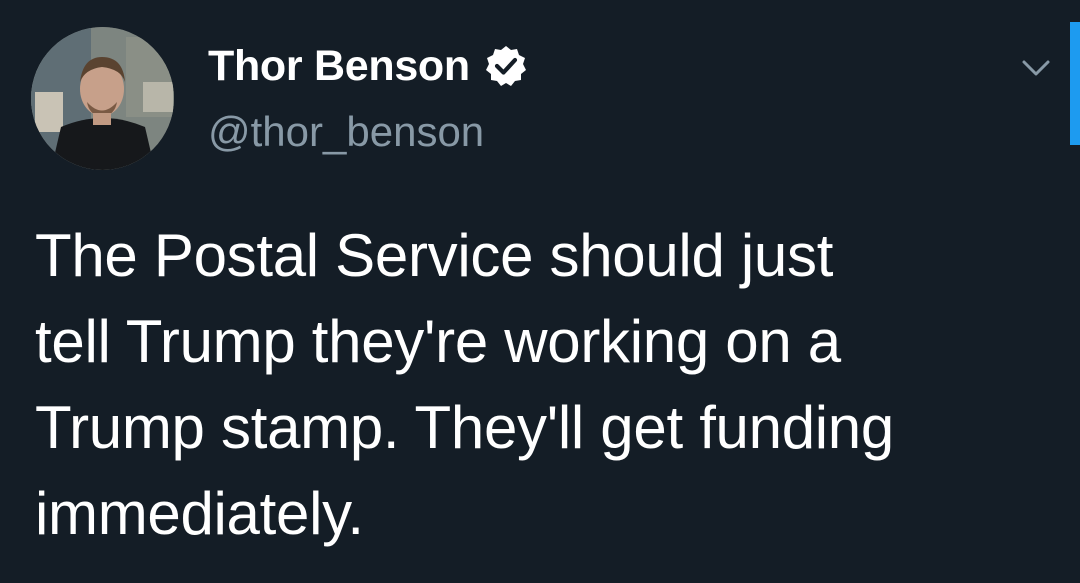 This screenshot has height=583, width=1080. Describe the element at coordinates (1075, 83) in the screenshot. I see `scroll-indicator` at that location.